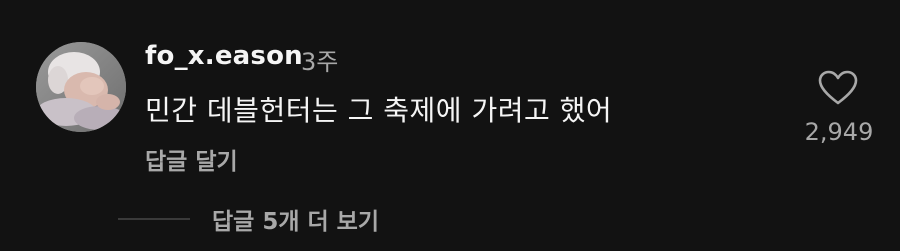 The image size is (900, 251). What do you see at coordinates (379, 110) in the screenshot?
I see `comment-text: 민간 데블헌터는 그 축제에 가려고 했어` at bounding box center [379, 110].